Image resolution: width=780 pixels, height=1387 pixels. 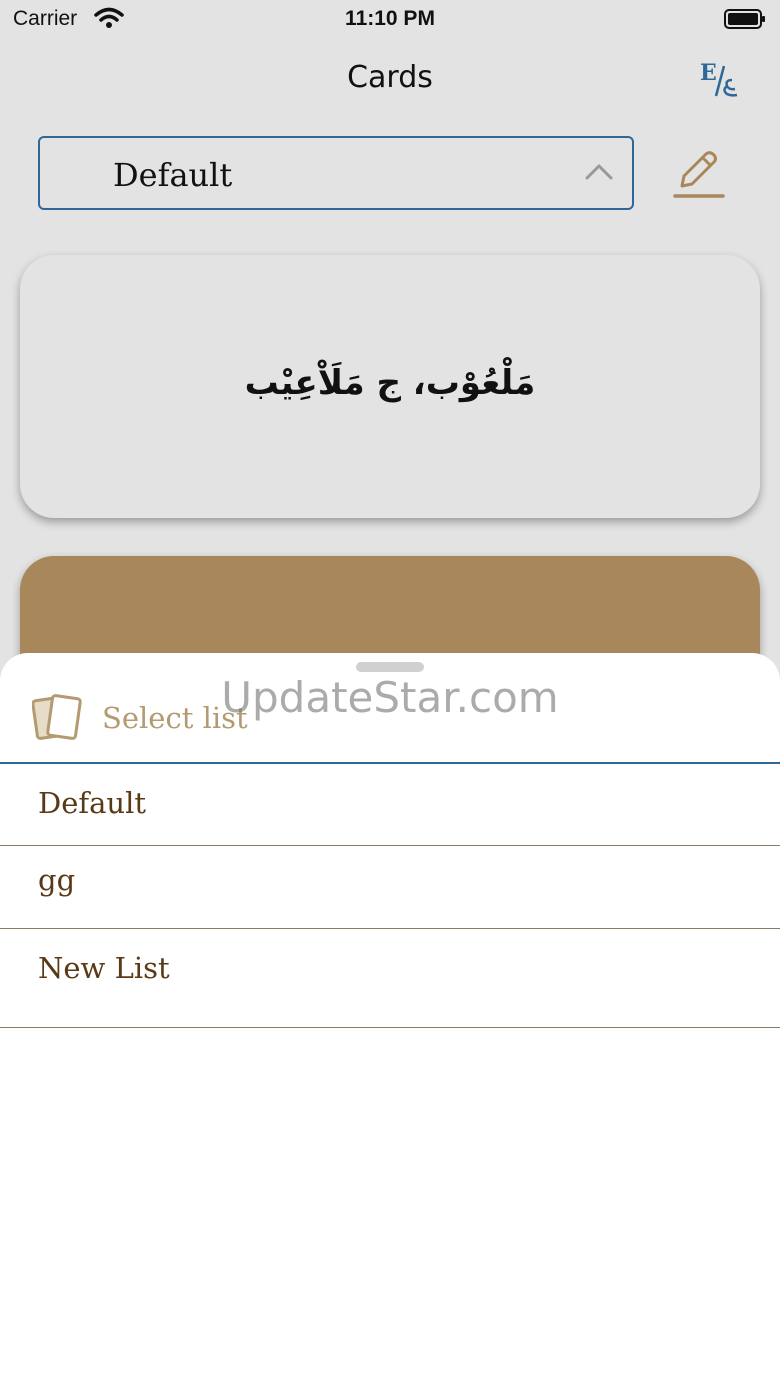 What do you see at coordinates (390, 667) in the screenshot?
I see `sheet-grabber` at bounding box center [390, 667].